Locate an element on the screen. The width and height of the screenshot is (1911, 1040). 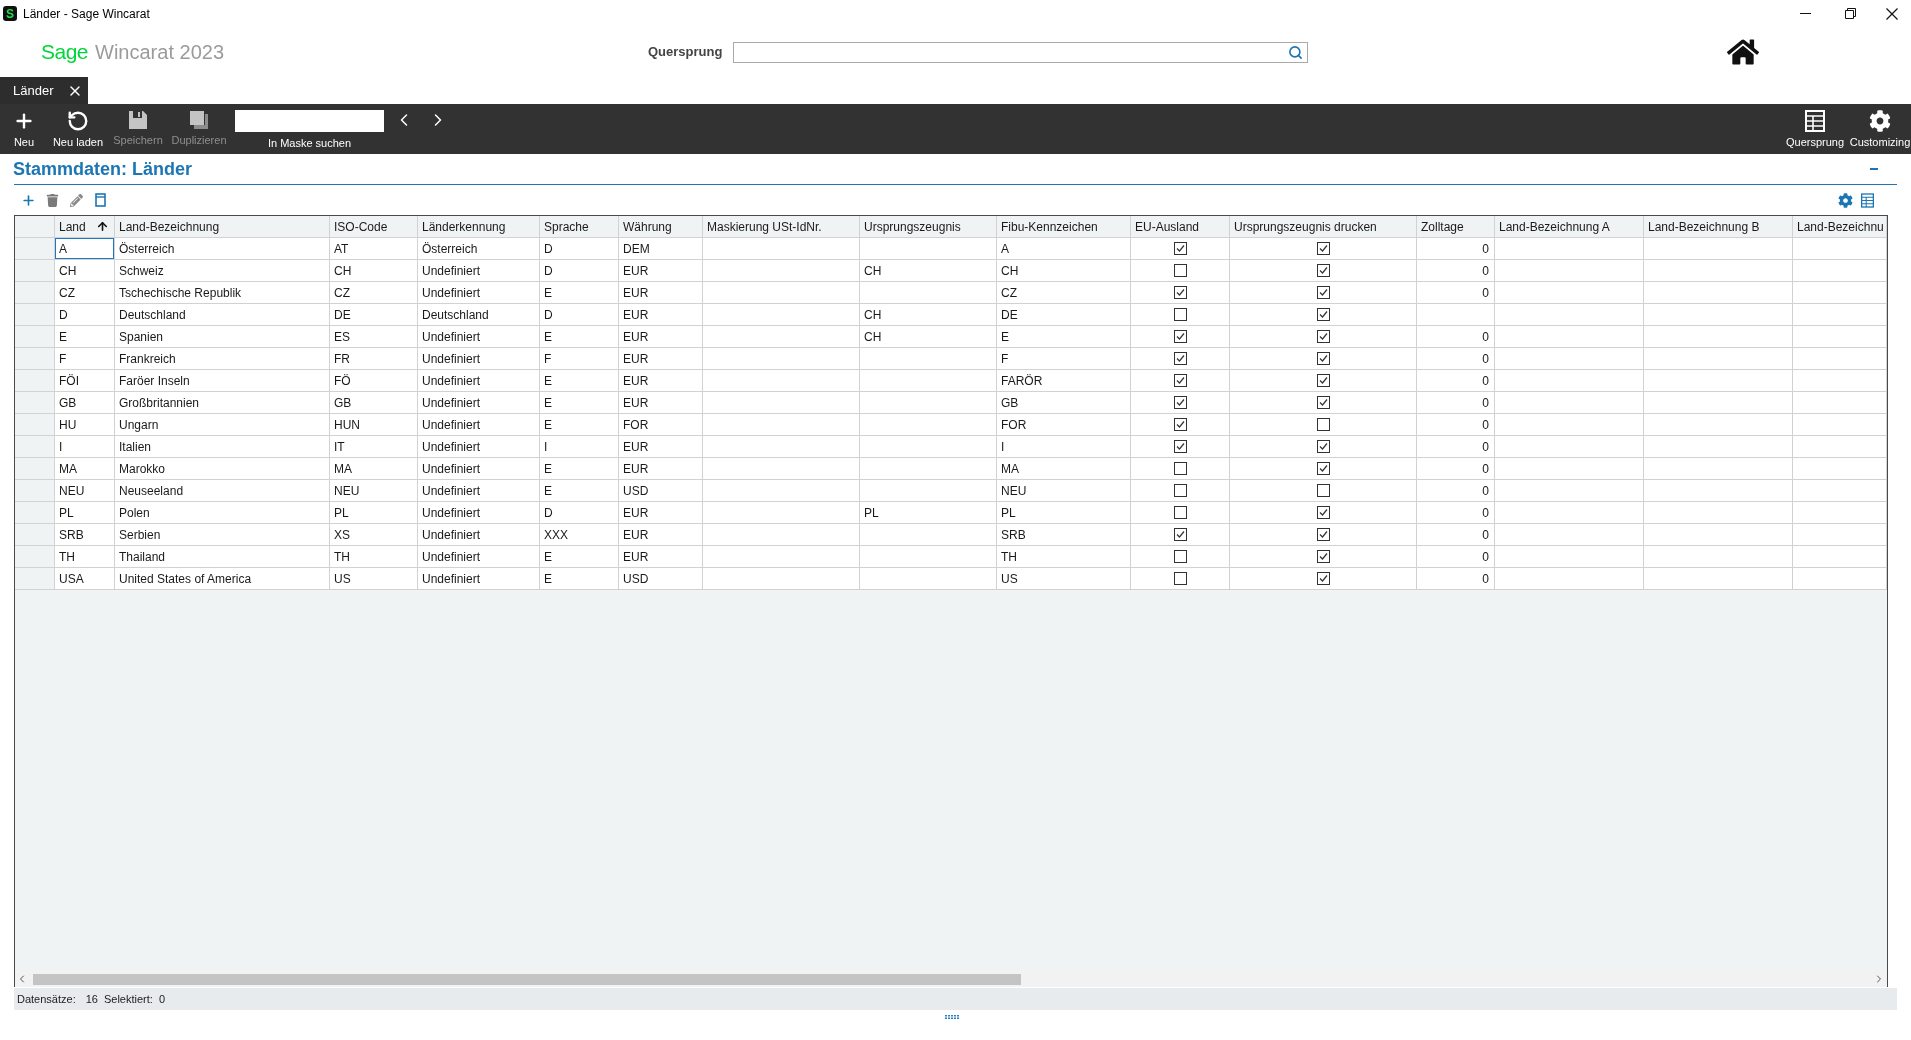
brand-logo: Sage is located at coordinates (65, 52).